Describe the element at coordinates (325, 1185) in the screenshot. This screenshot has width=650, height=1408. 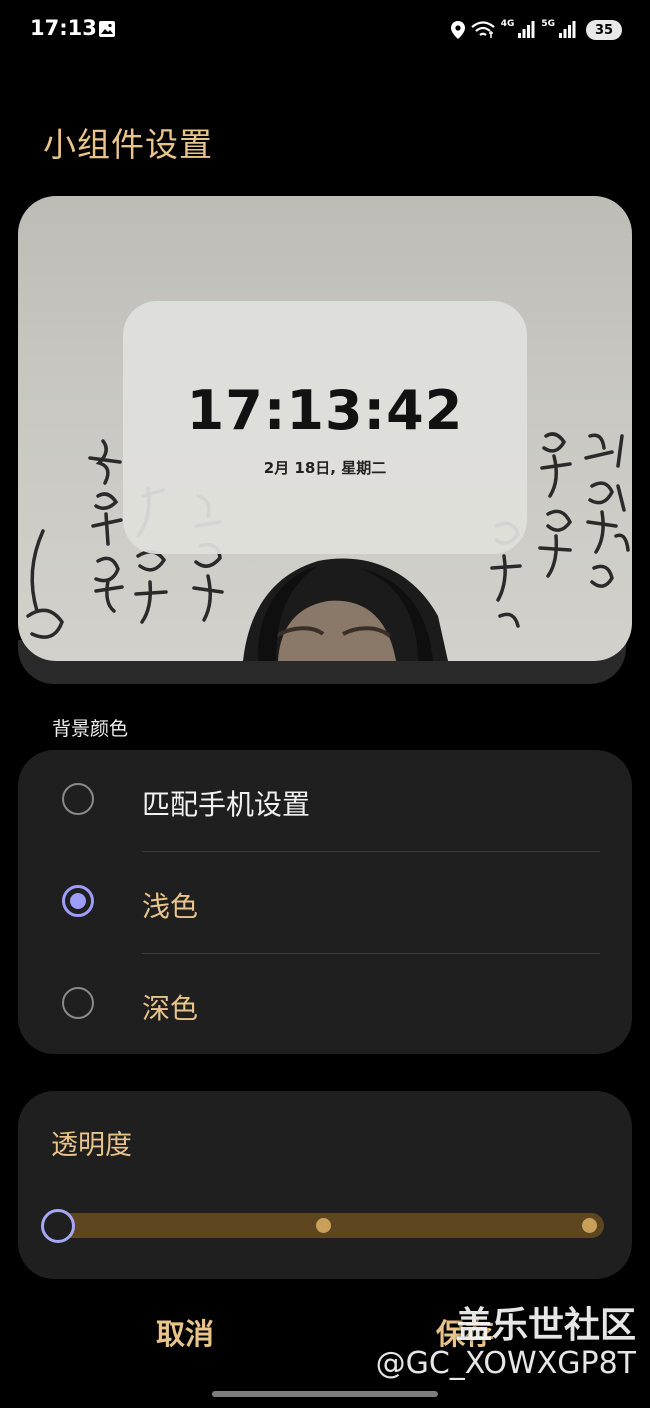
I see `transparency-card: 透明度` at that location.